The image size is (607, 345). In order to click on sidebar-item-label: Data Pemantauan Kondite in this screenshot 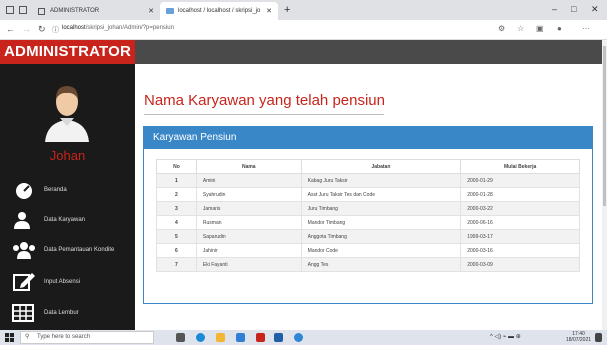, I will do `click(79, 250)`.